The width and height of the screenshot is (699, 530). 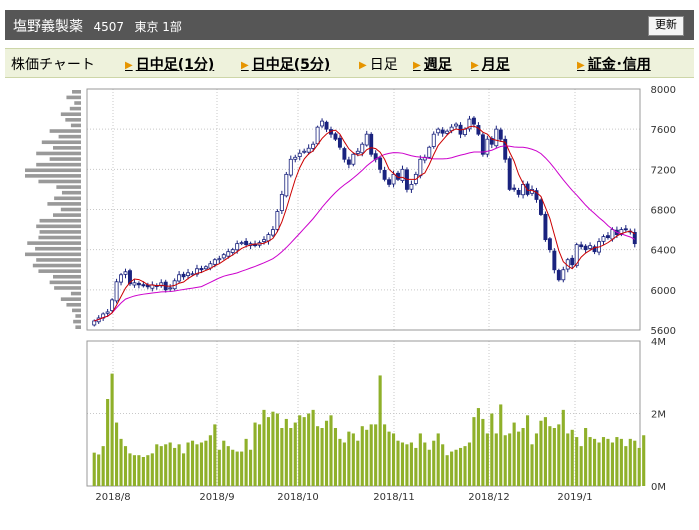 I want to click on arrow-right-icon: ▶, so click(x=245, y=65).